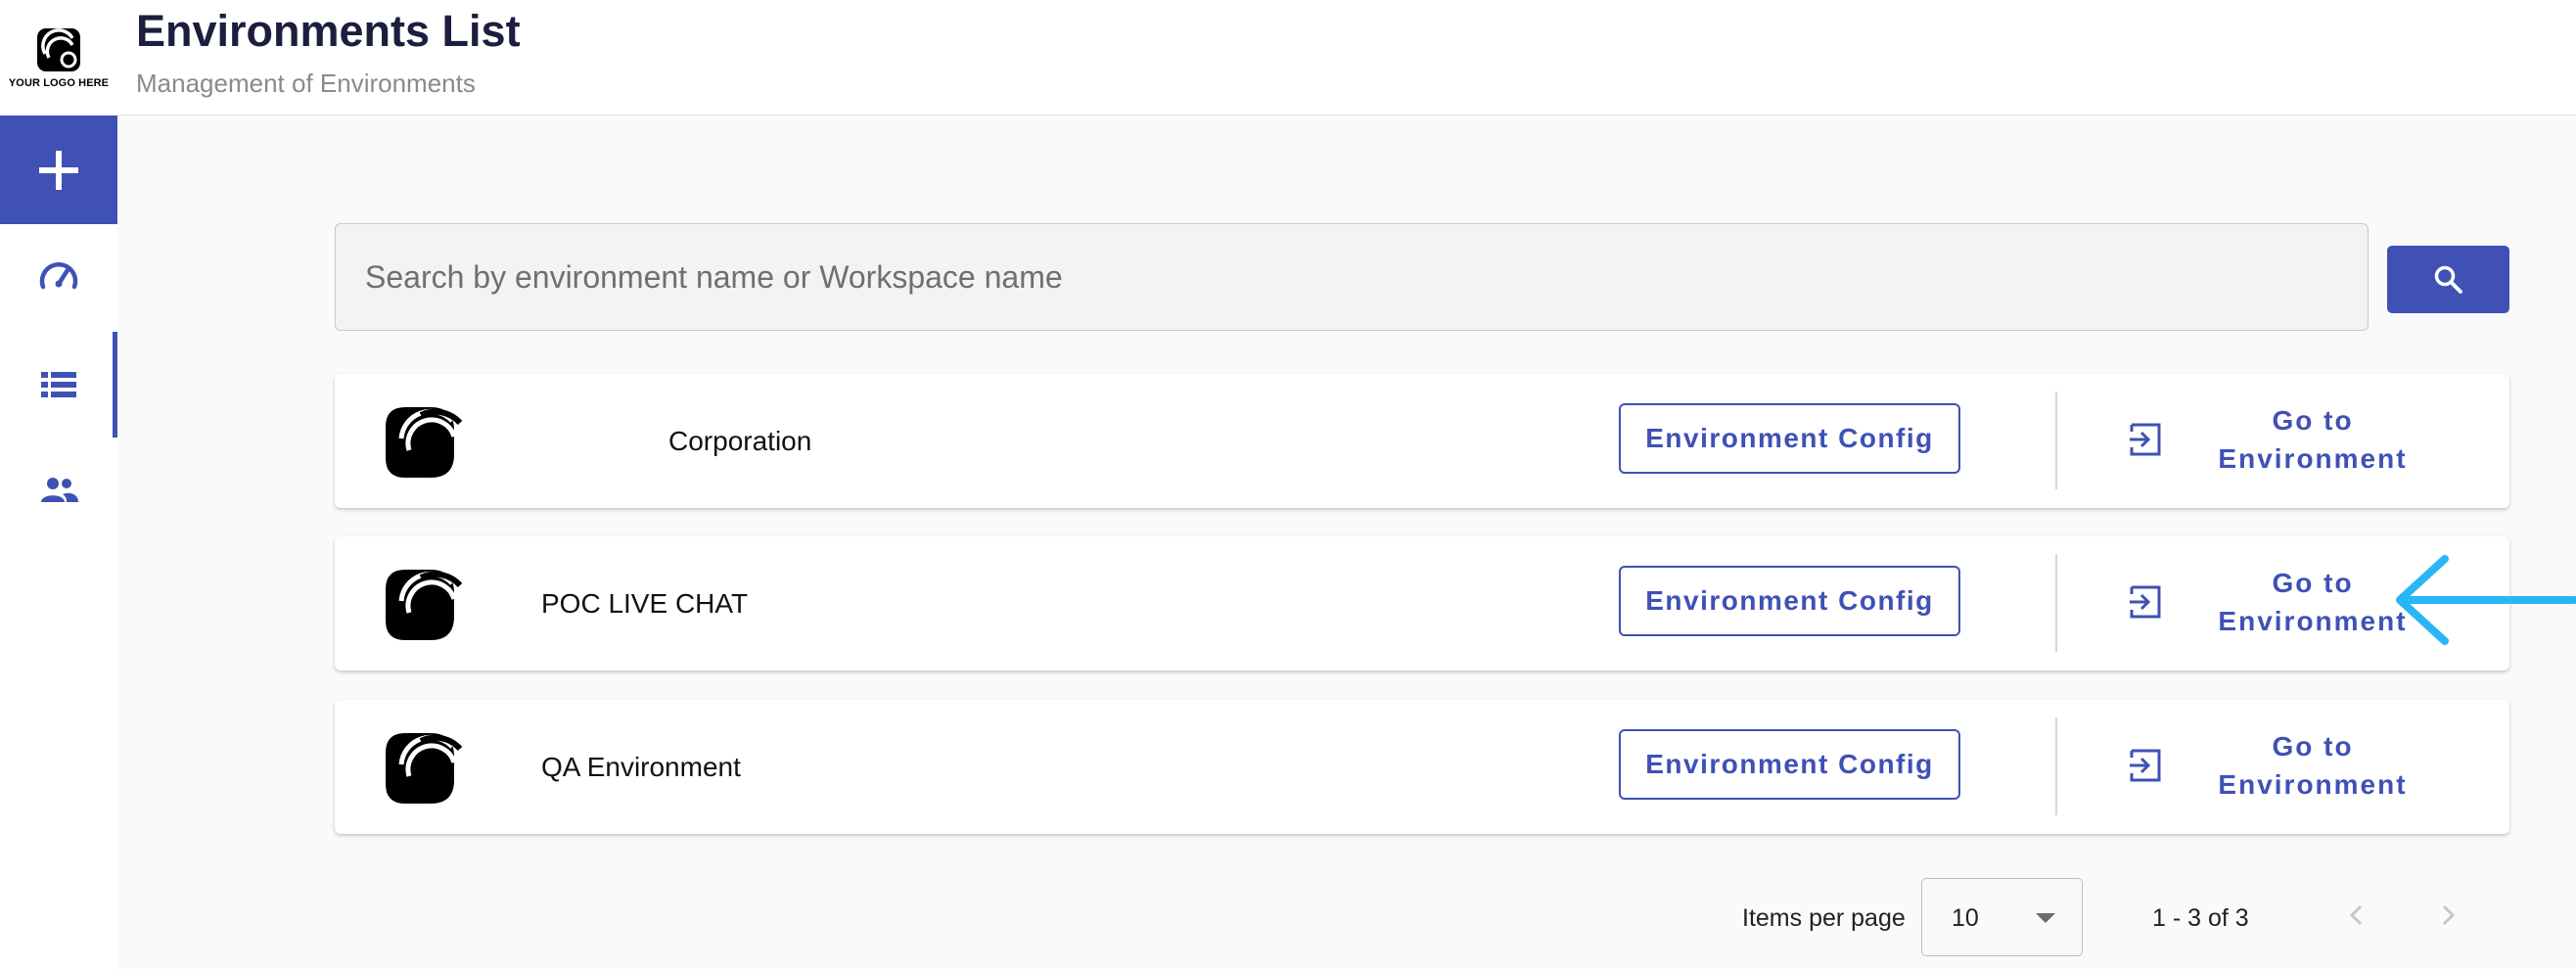  Describe the element at coordinates (328, 31) in the screenshot. I see `page-title: Environments List` at that location.